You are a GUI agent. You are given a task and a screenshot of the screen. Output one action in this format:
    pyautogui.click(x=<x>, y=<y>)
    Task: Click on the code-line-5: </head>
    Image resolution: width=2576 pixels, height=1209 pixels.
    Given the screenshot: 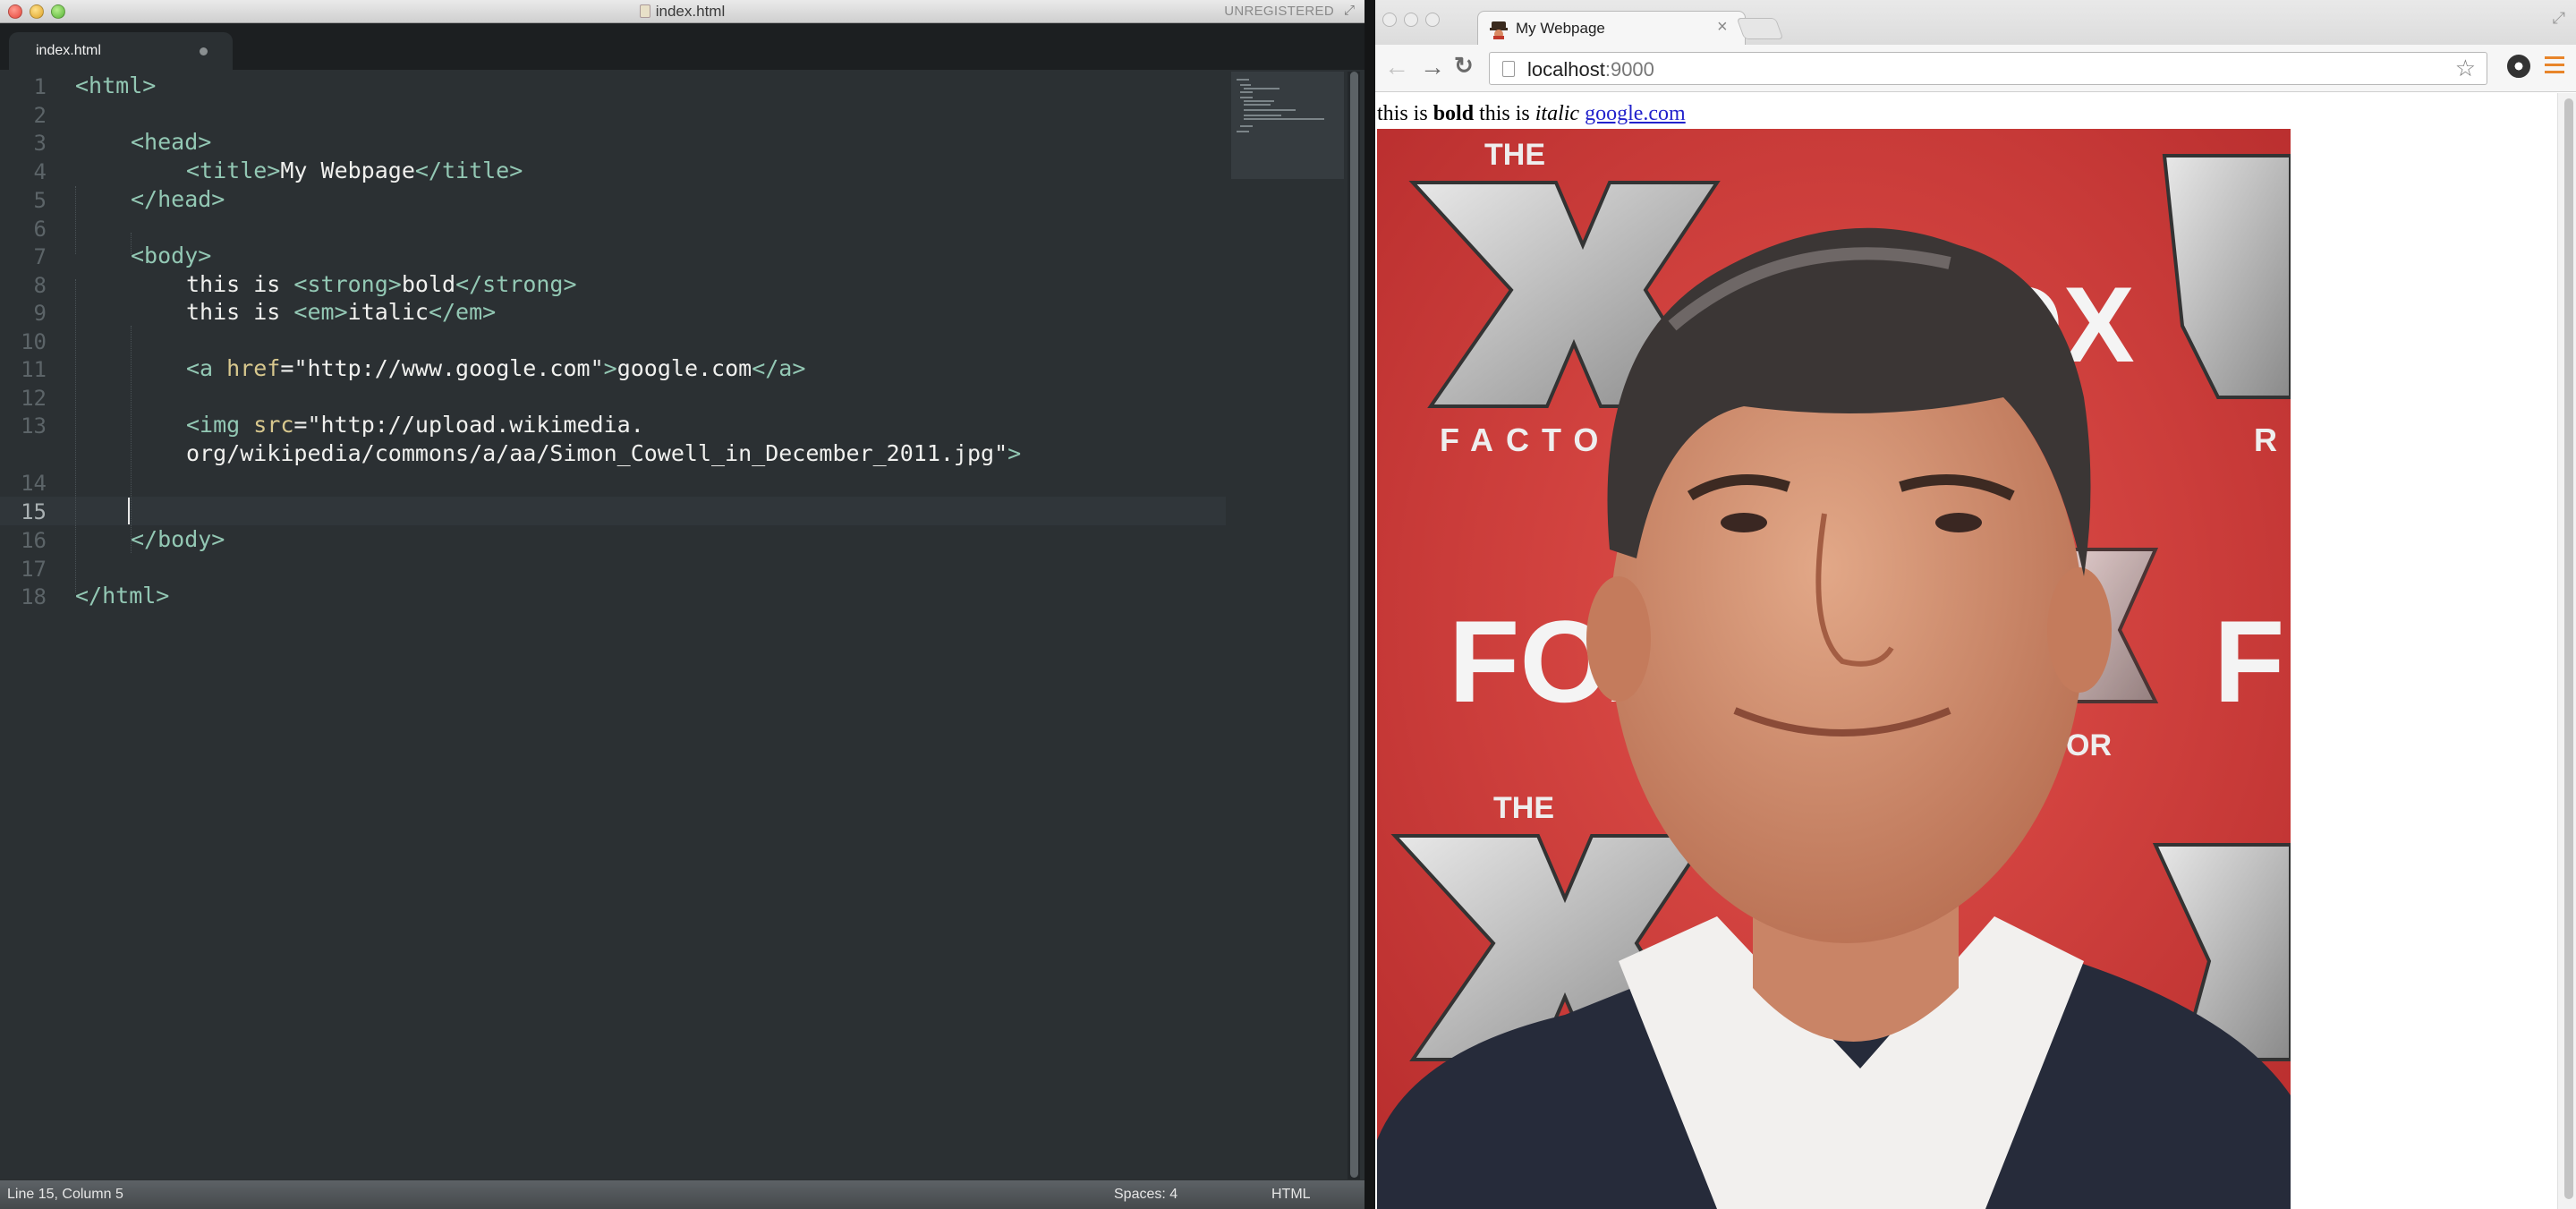 What is the action you would take?
    pyautogui.click(x=178, y=199)
    